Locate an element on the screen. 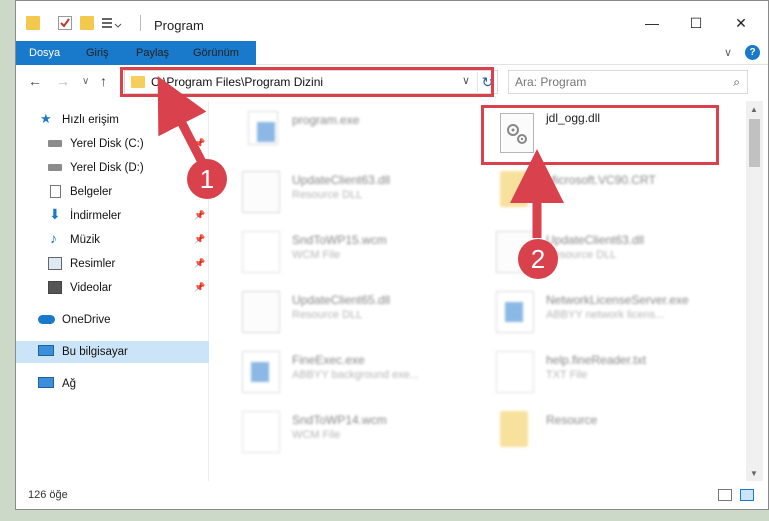 The height and width of the screenshot is (521, 769). sidebar-item-network: Ağ is located at coordinates (112, 384).